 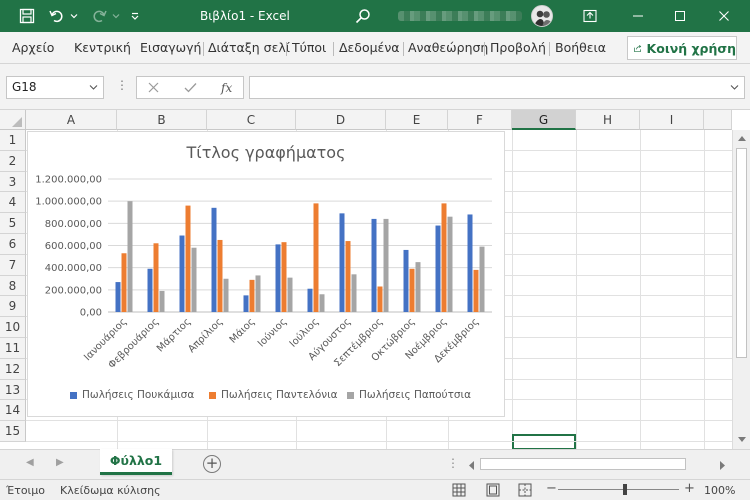 What do you see at coordinates (102, 47) in the screenshot?
I see `tab-home: Κεντρική` at bounding box center [102, 47].